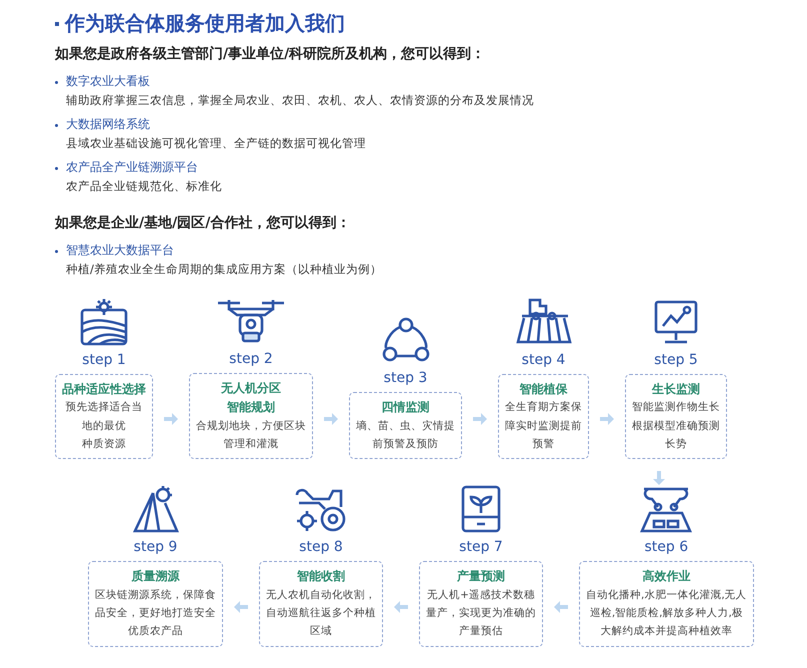  I want to click on step-description: 前预警及预防, so click(405, 444).